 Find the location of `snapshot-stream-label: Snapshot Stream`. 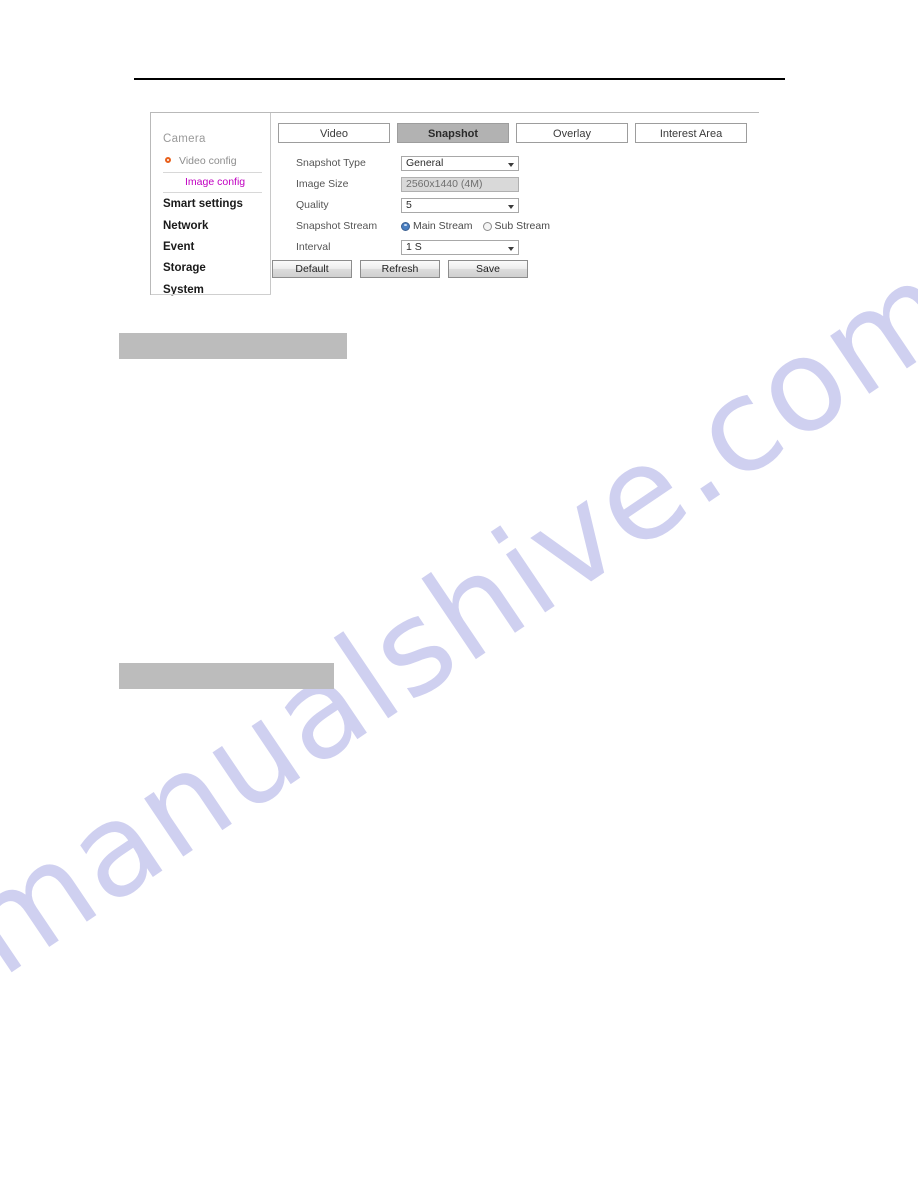

snapshot-stream-label: Snapshot Stream is located at coordinates (337, 226).